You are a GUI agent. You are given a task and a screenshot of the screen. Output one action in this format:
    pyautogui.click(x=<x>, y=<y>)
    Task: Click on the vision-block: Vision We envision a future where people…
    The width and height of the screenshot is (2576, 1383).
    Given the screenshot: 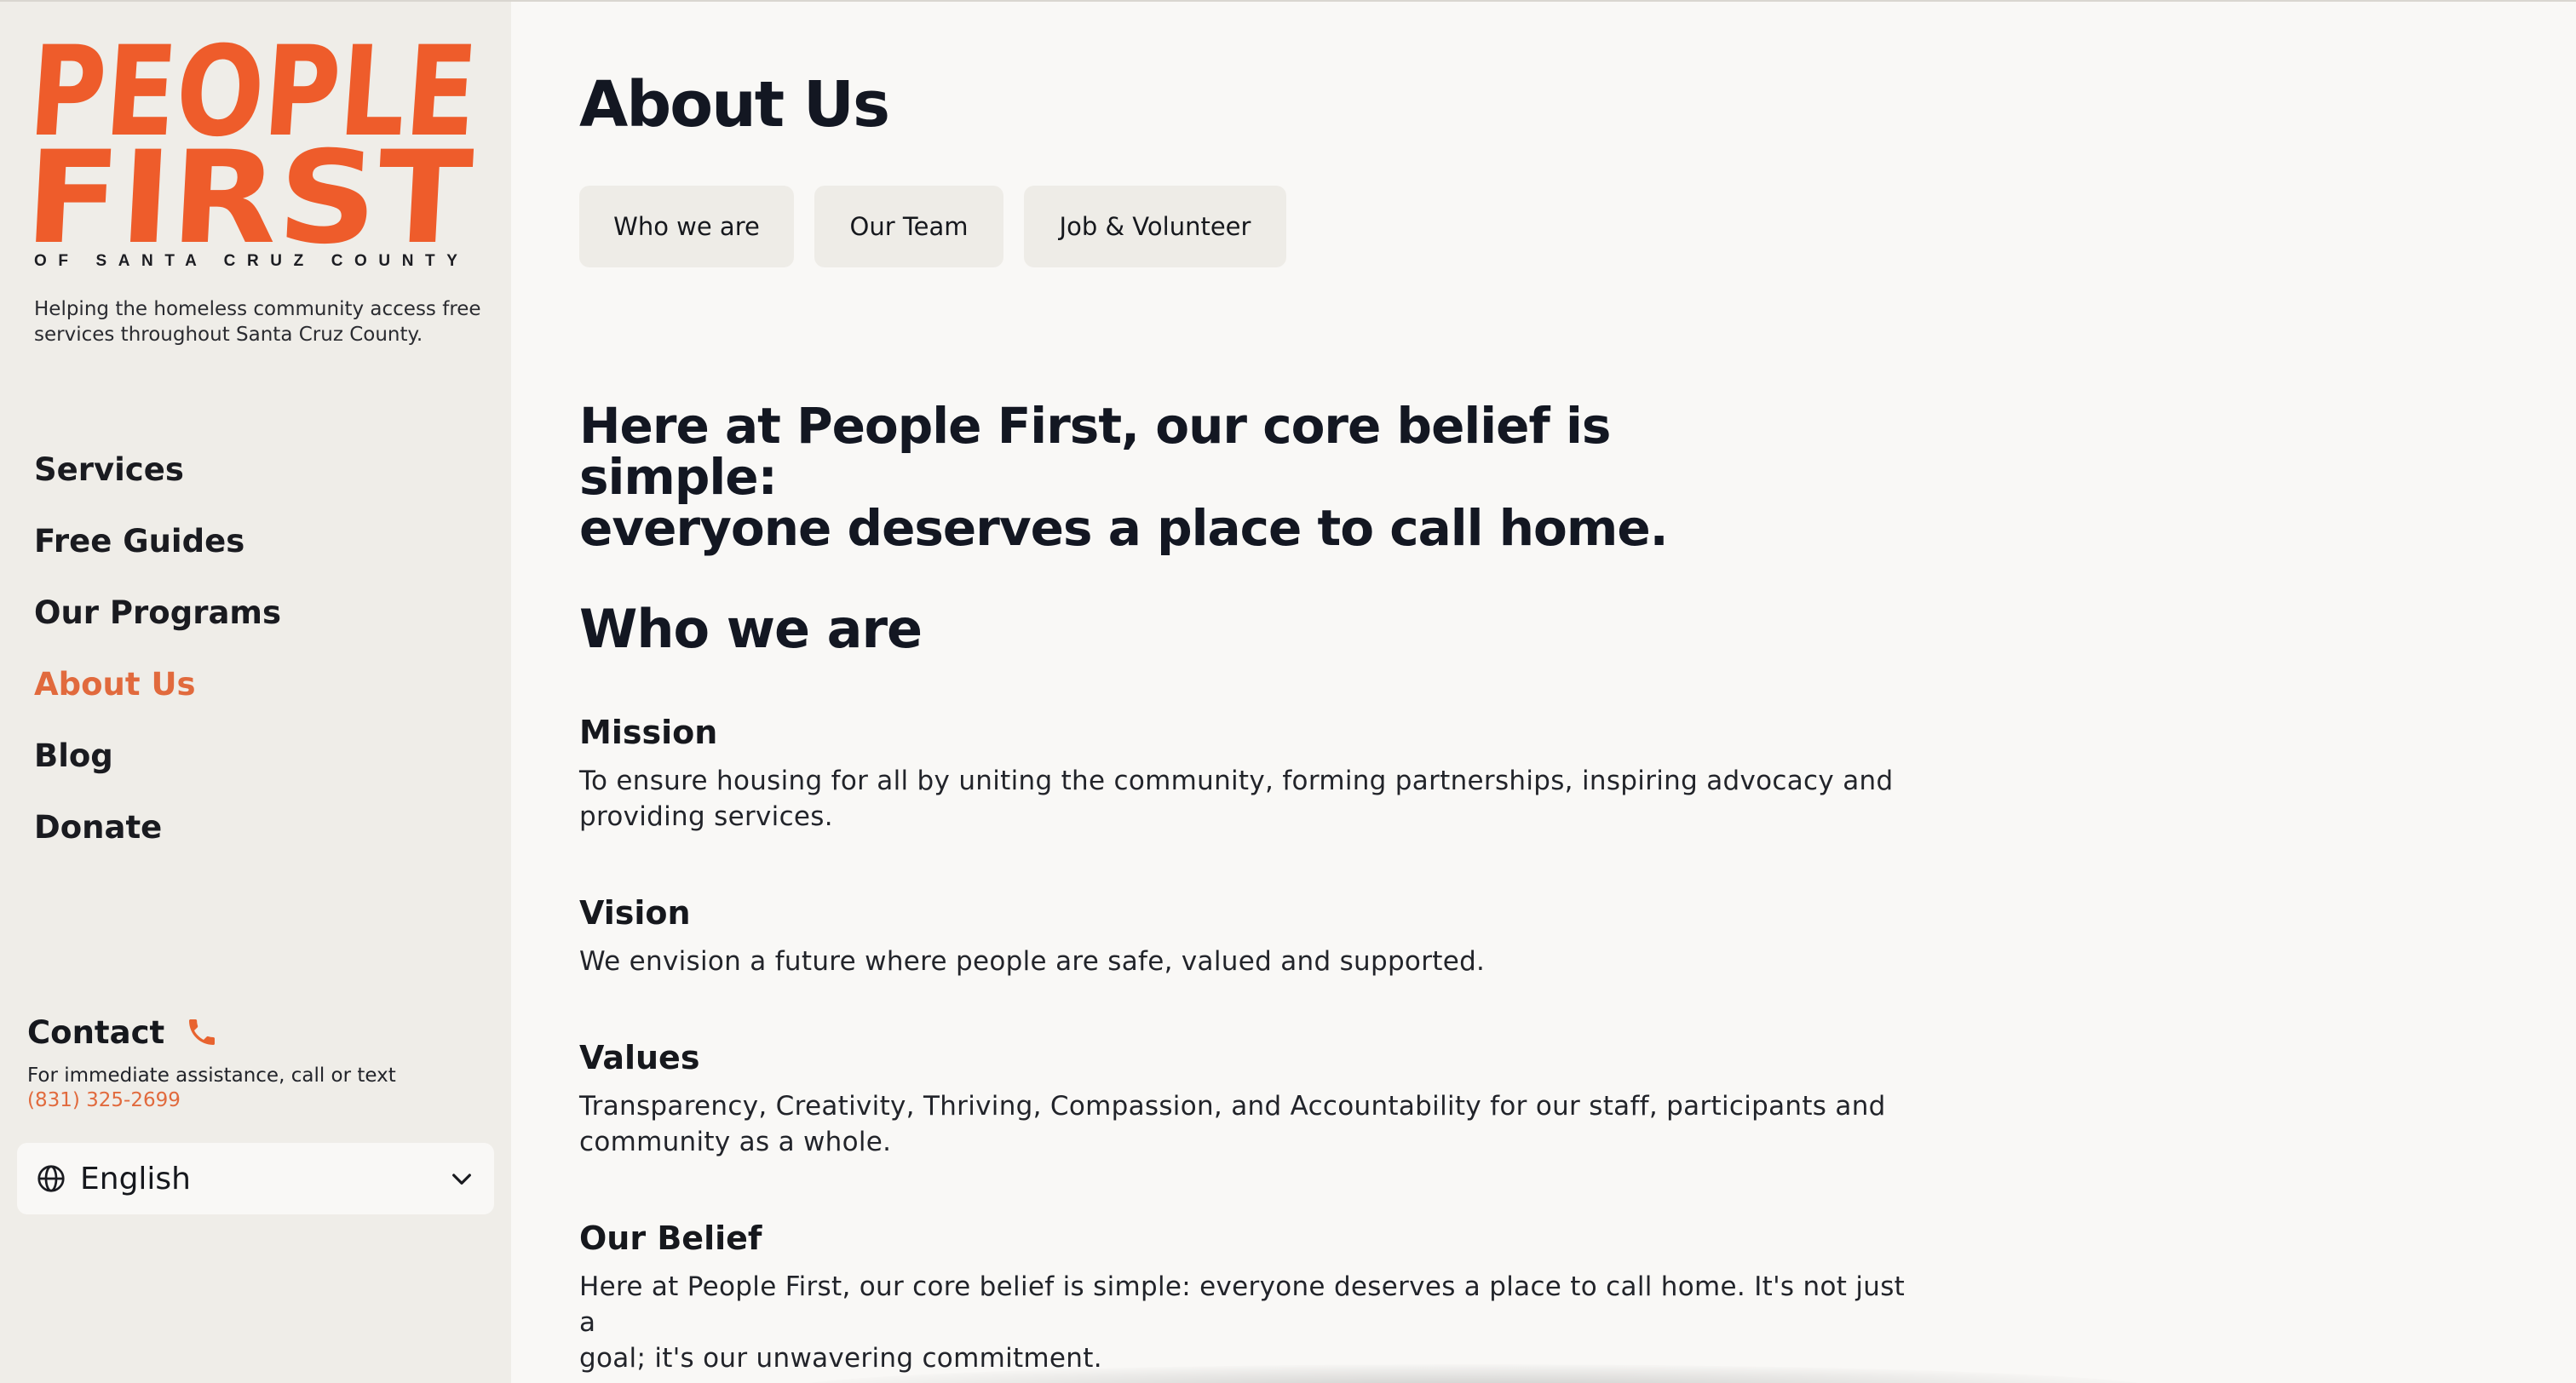 What is the action you would take?
    pyautogui.click(x=1243, y=935)
    